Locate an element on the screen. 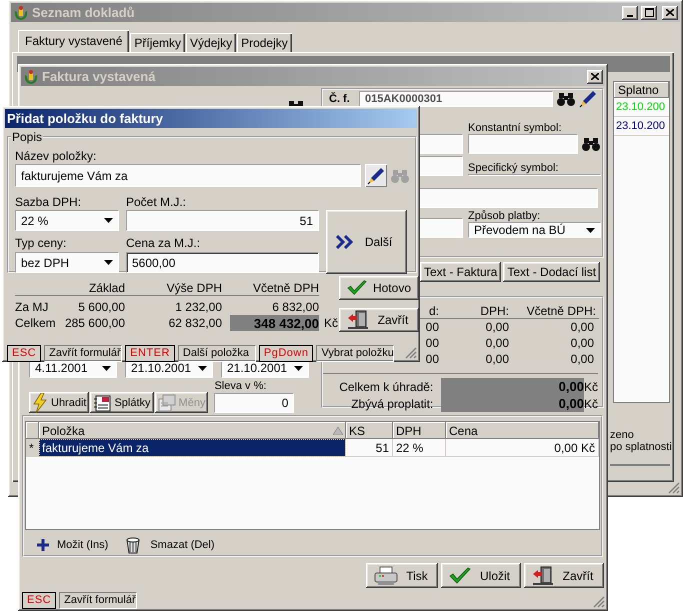 The height and width of the screenshot is (611, 683). column-header: Výše DPH is located at coordinates (173, 287).